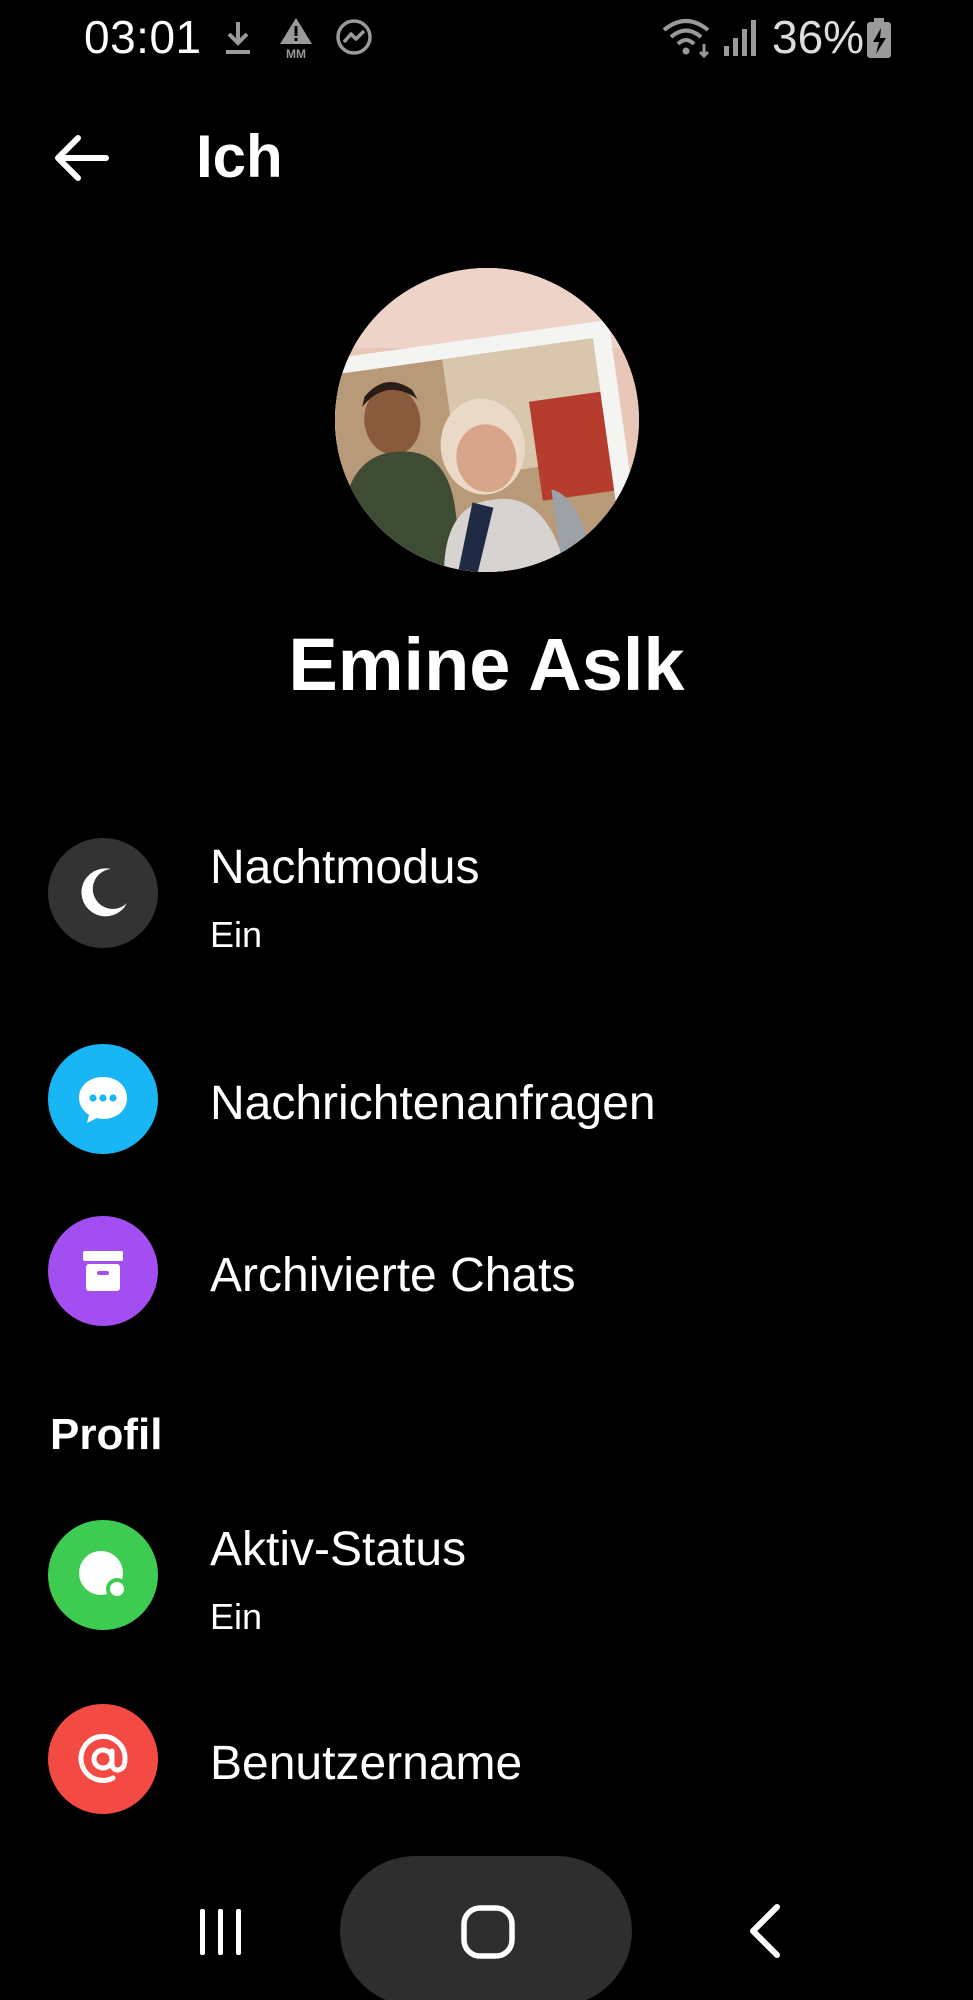 The image size is (973, 2000). Describe the element at coordinates (238, 38) in the screenshot. I see `download-icon` at that location.